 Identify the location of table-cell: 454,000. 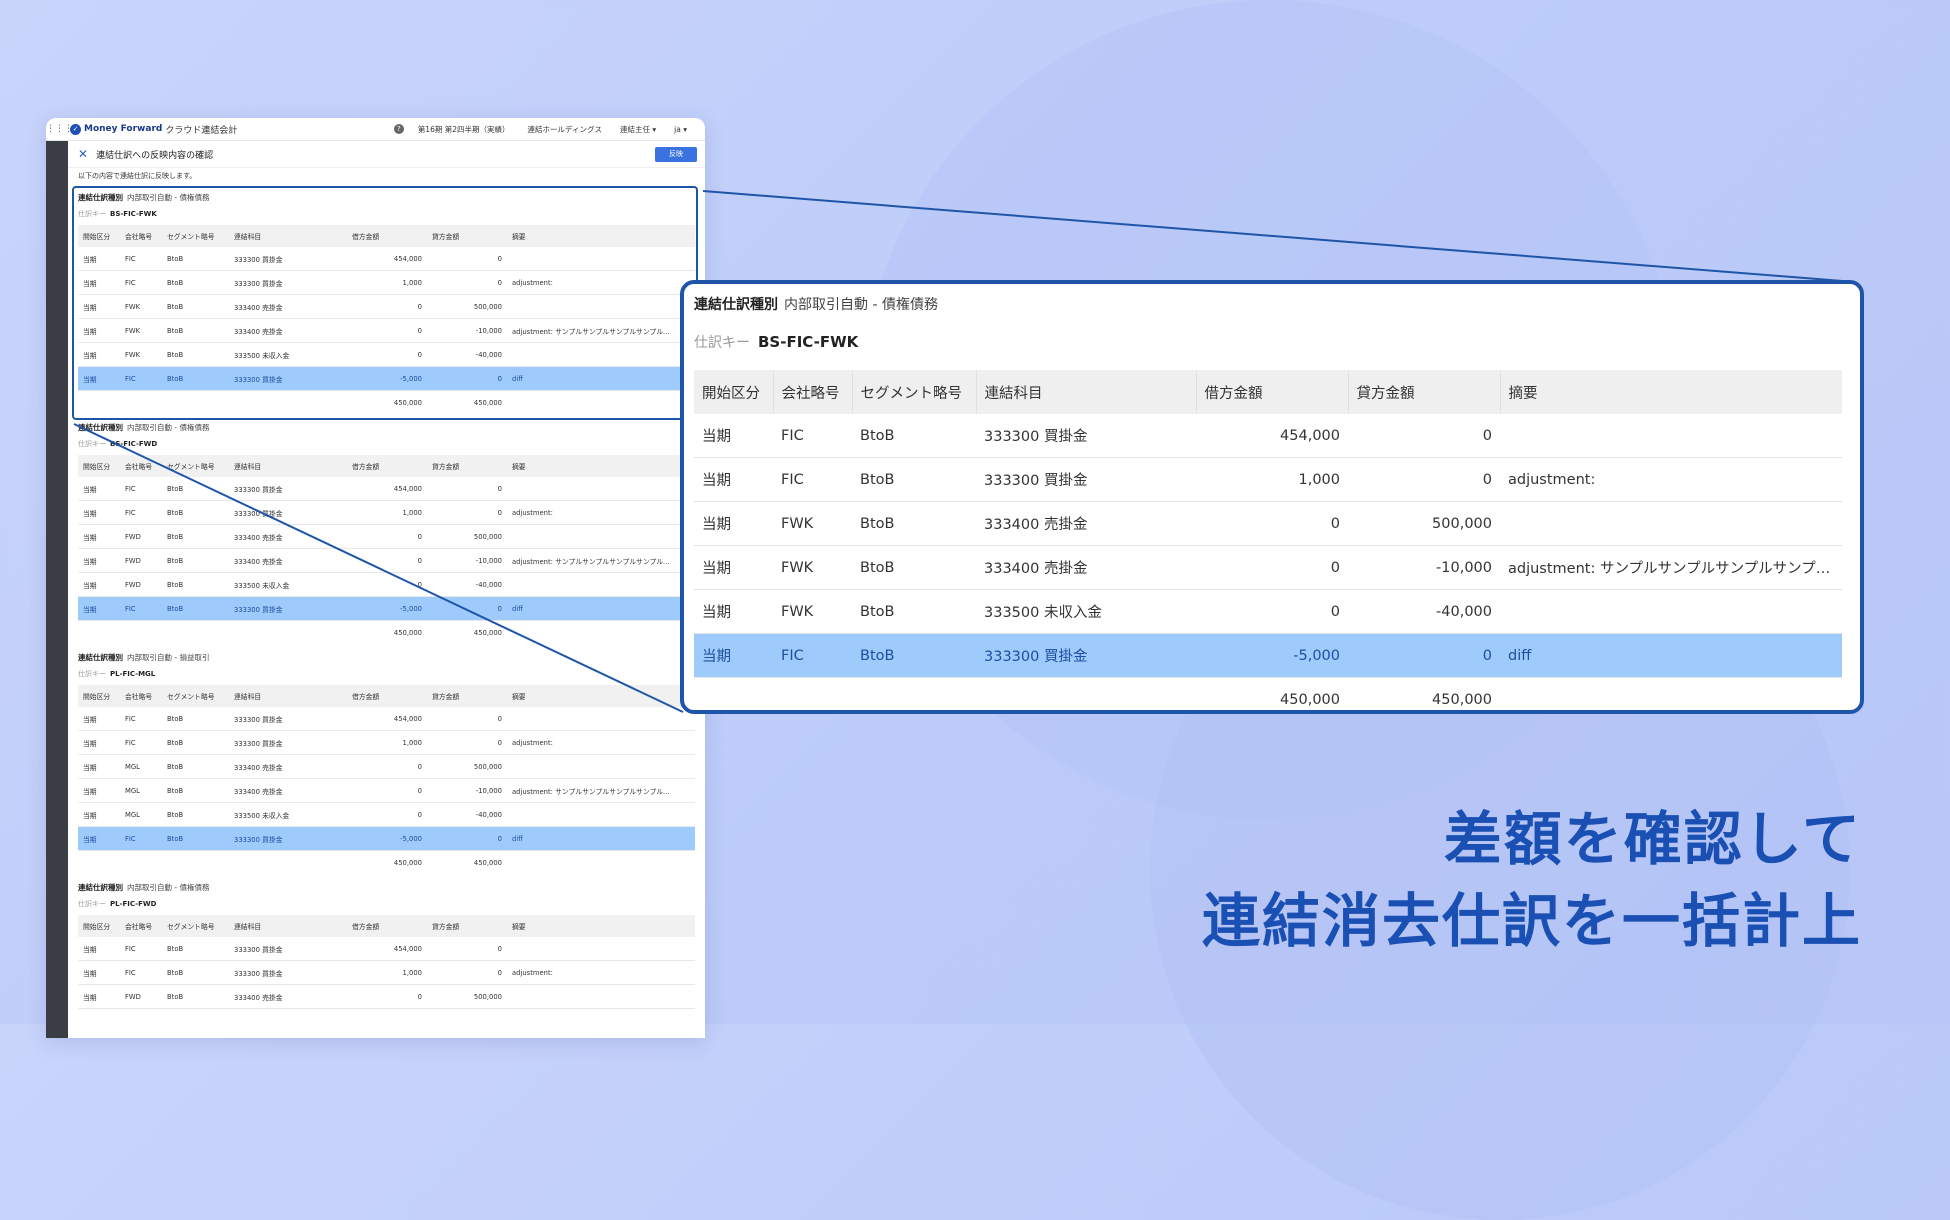
(1272, 436).